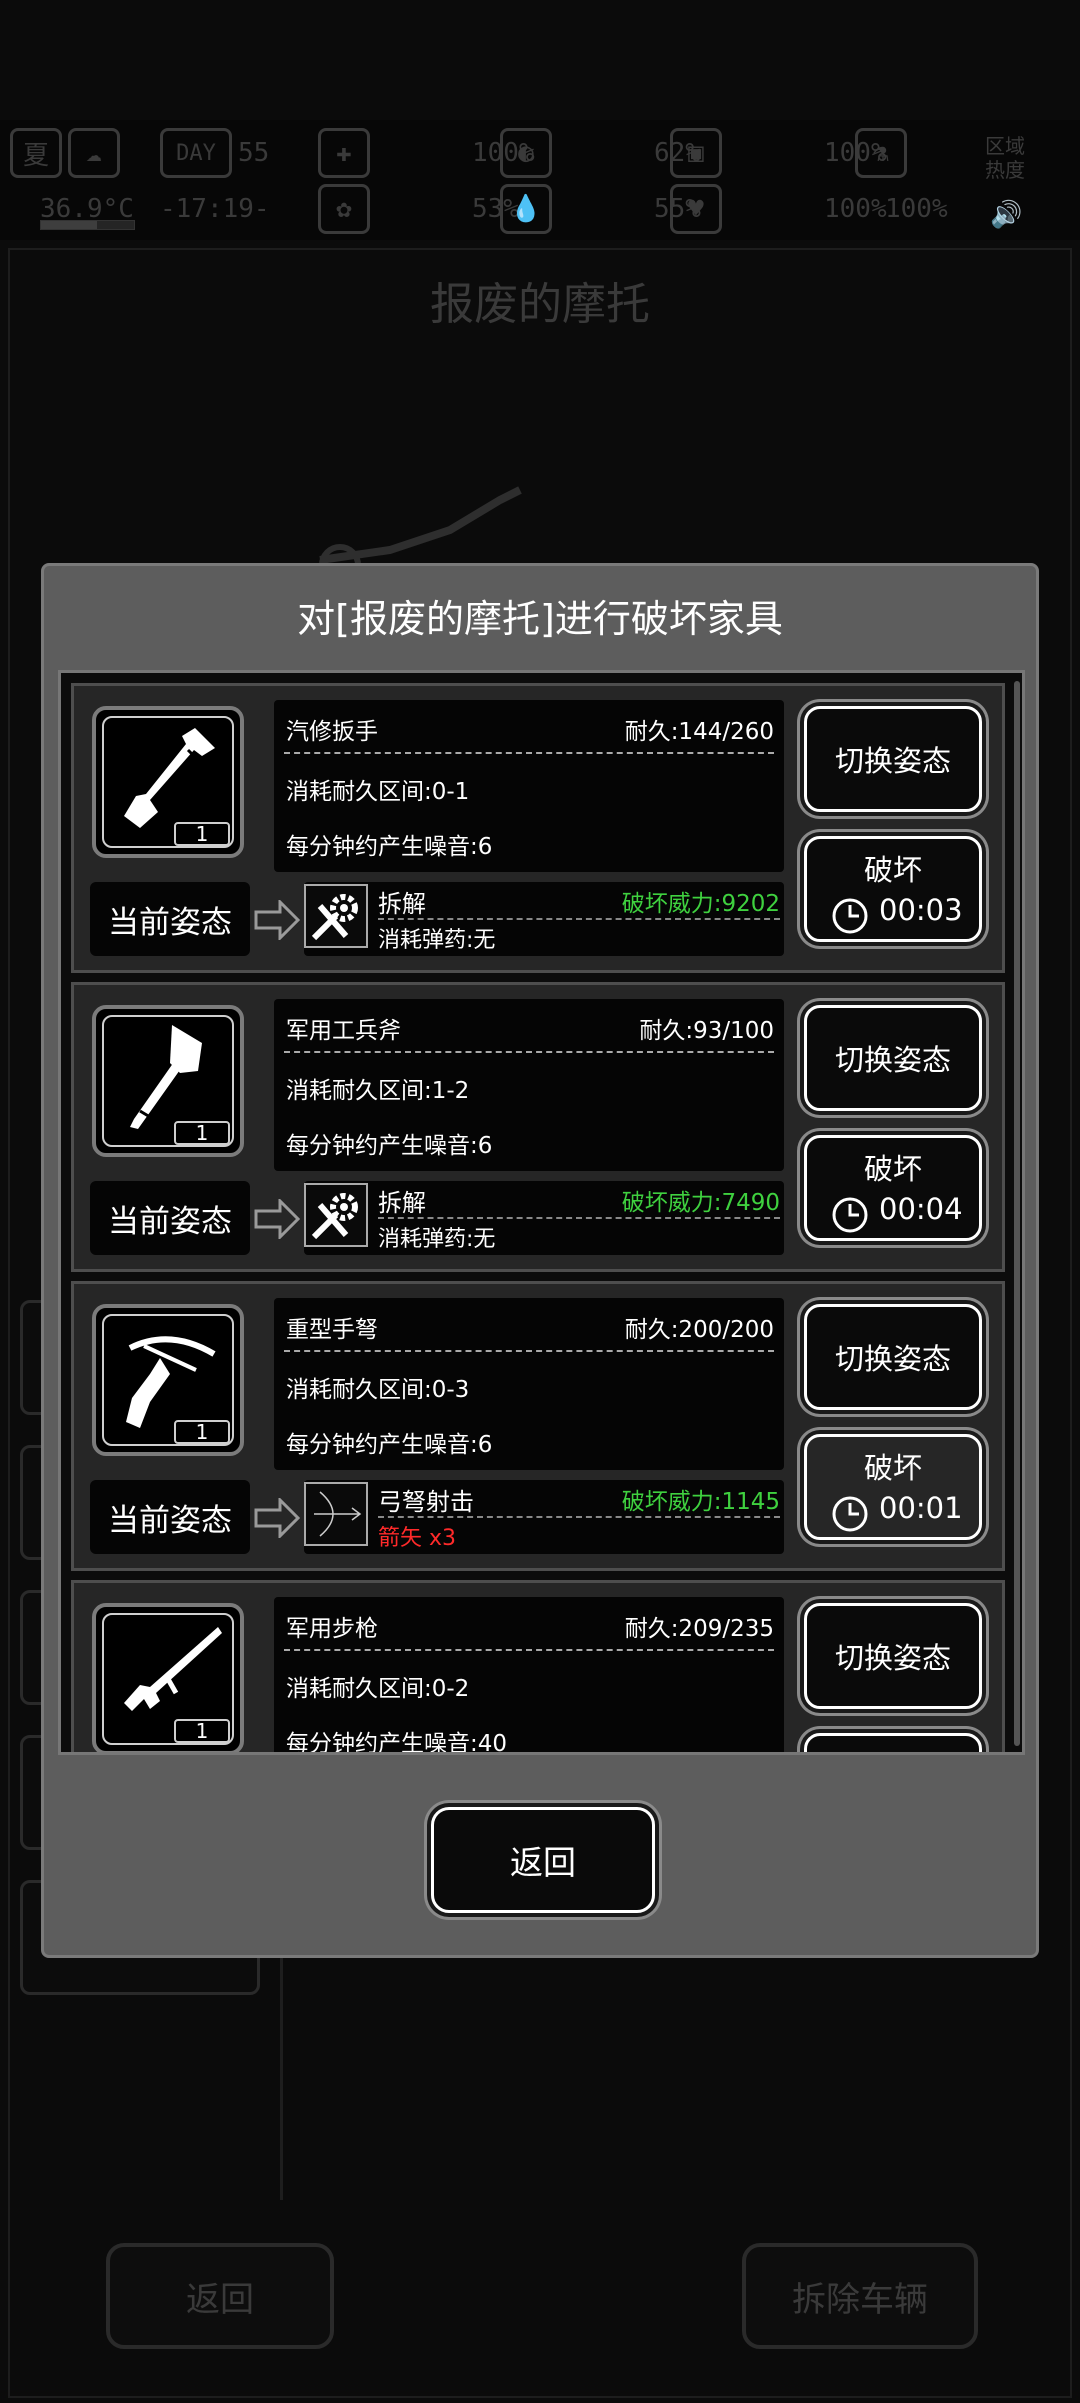 The image size is (1080, 2403). I want to click on season-indicator: 夏 ☁, so click(68, 153).